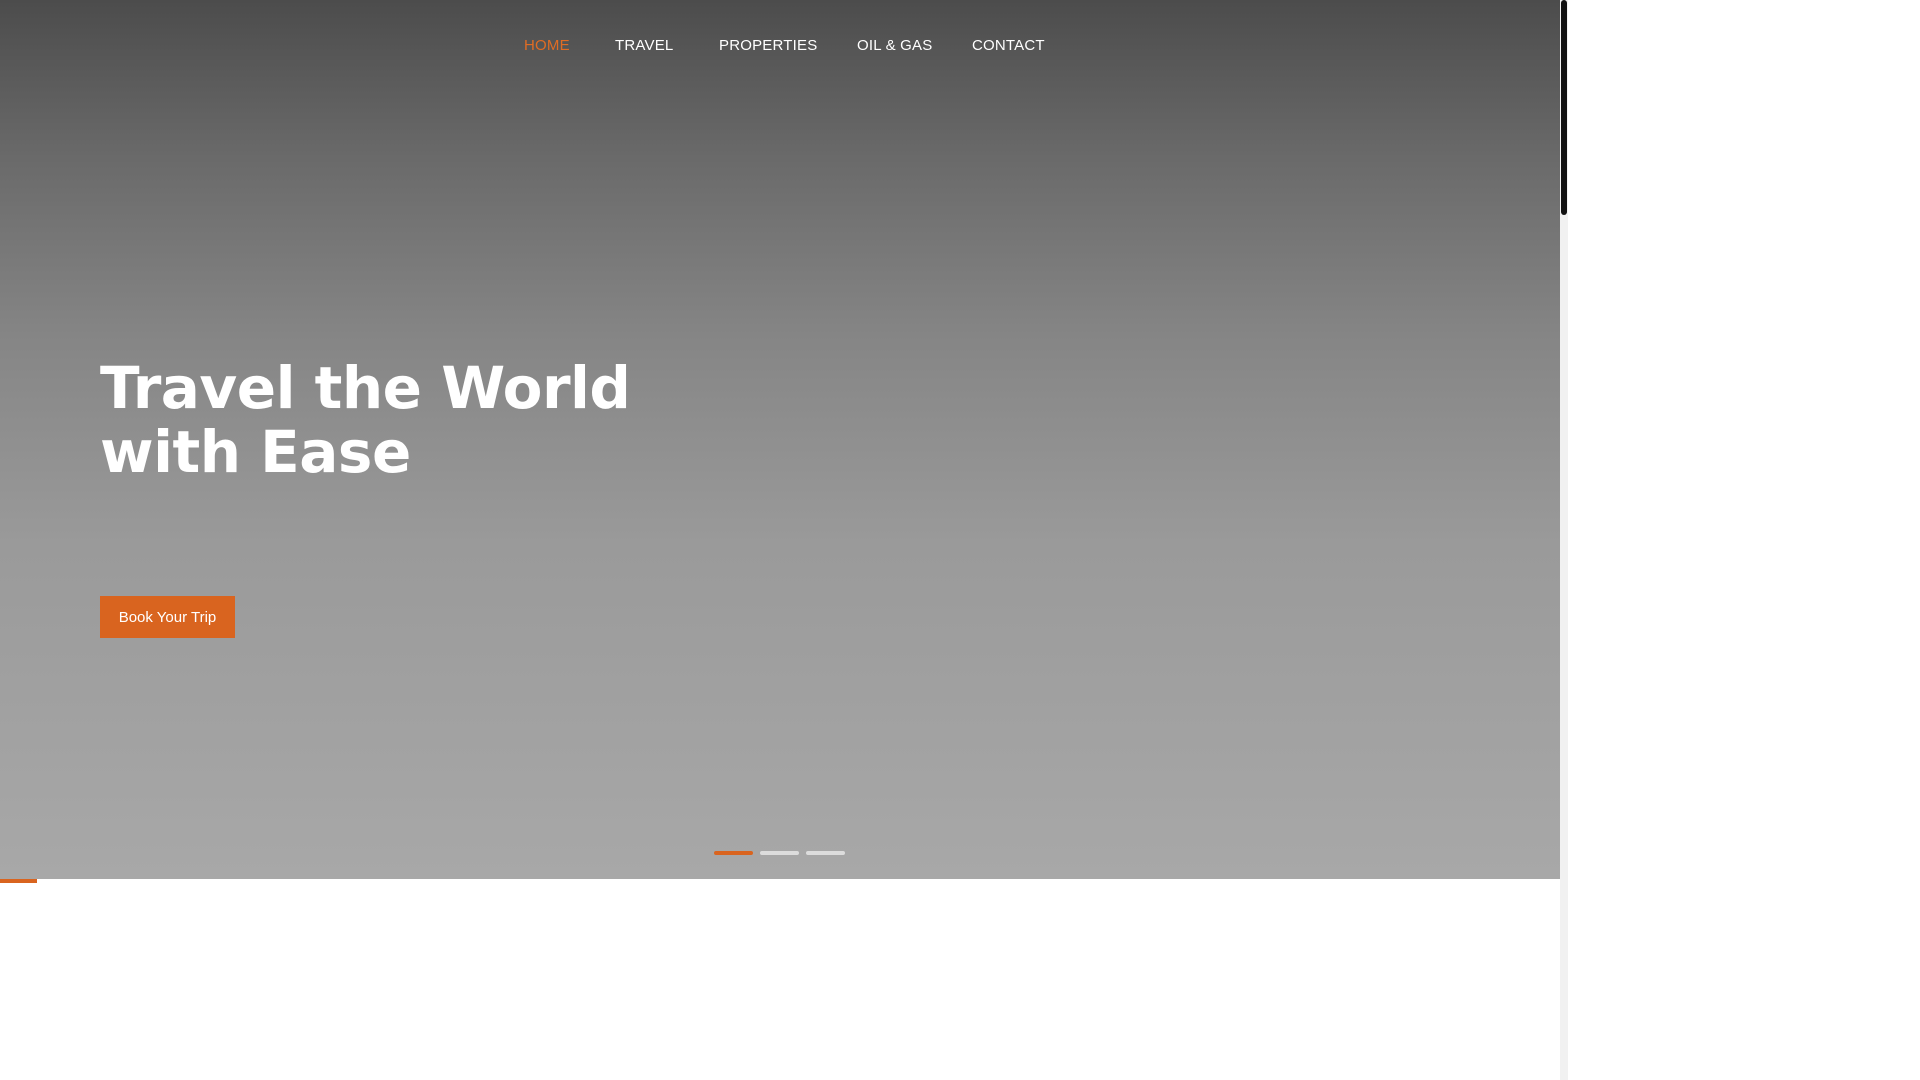 Image resolution: width=1920 pixels, height=1080 pixels. I want to click on slider-progress-fill, so click(19, 881).